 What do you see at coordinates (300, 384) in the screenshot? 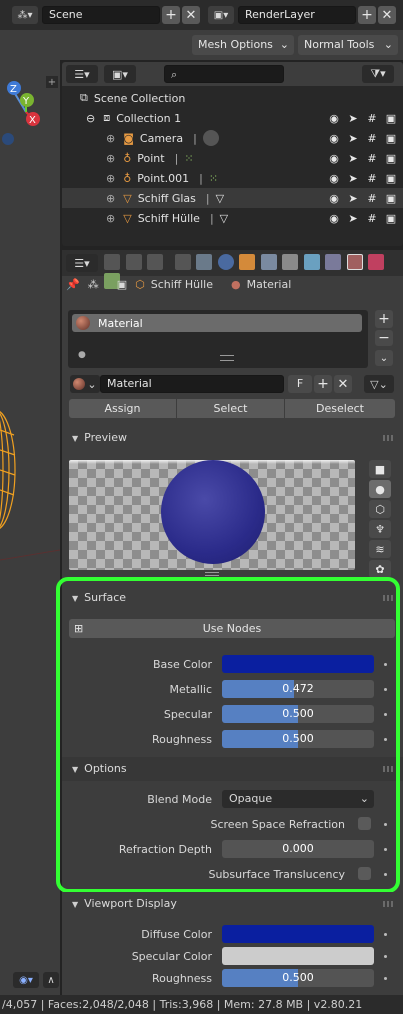
I see `fake-user-button: F` at bounding box center [300, 384].